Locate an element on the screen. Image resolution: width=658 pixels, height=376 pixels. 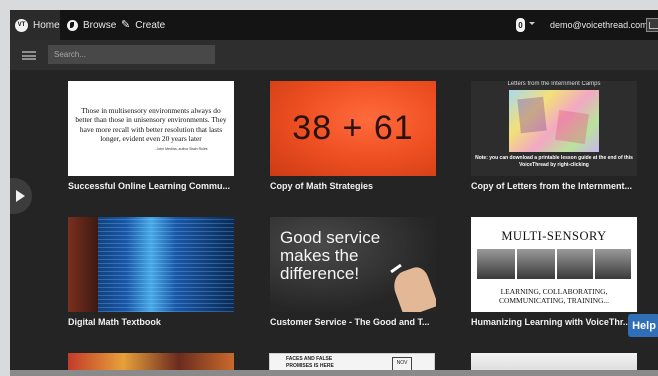
chevron-down-icon is located at coordinates (532, 23).